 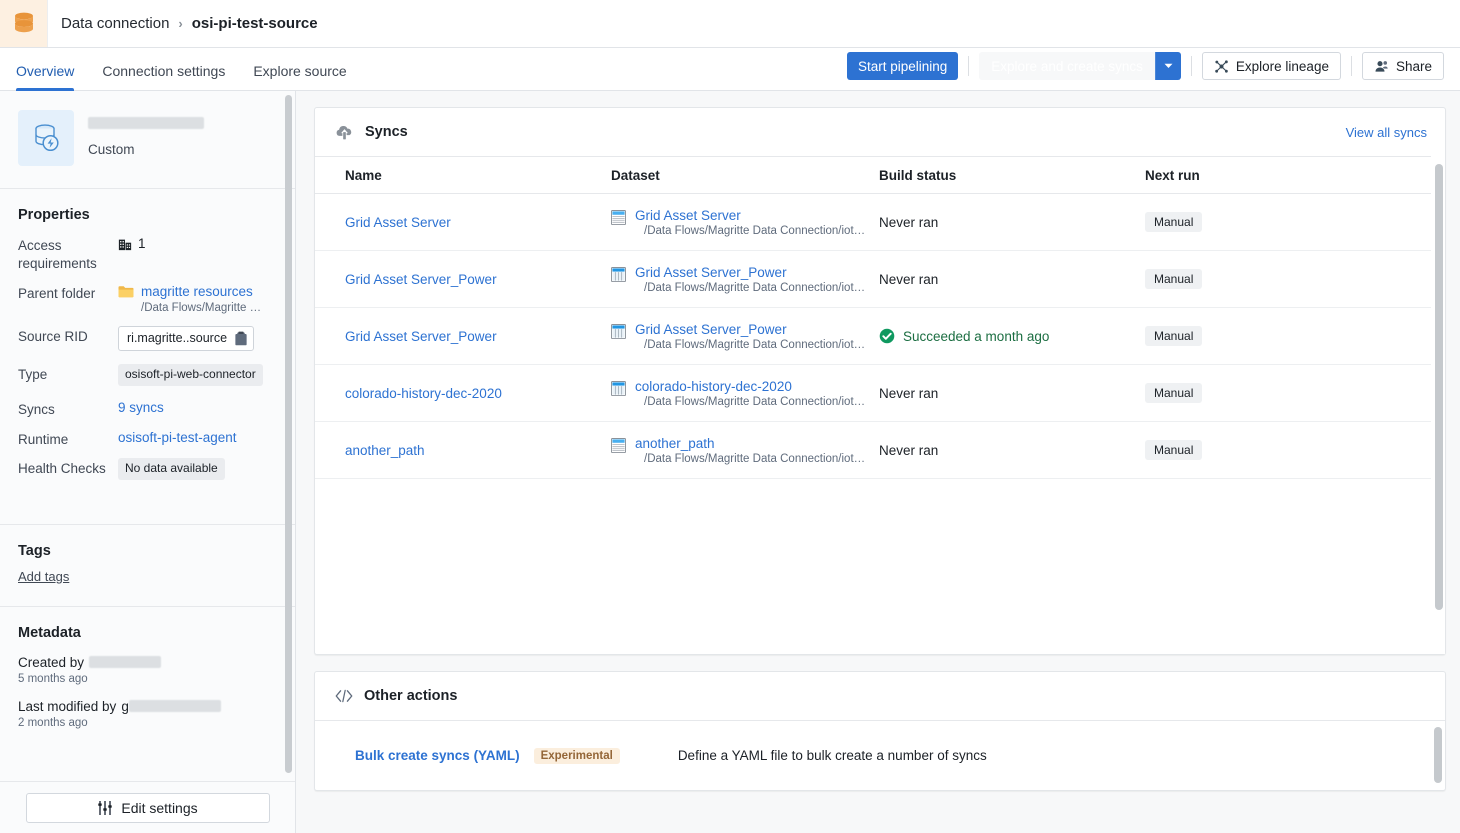 What do you see at coordinates (54, 215) in the screenshot?
I see `properties-title: Properties` at bounding box center [54, 215].